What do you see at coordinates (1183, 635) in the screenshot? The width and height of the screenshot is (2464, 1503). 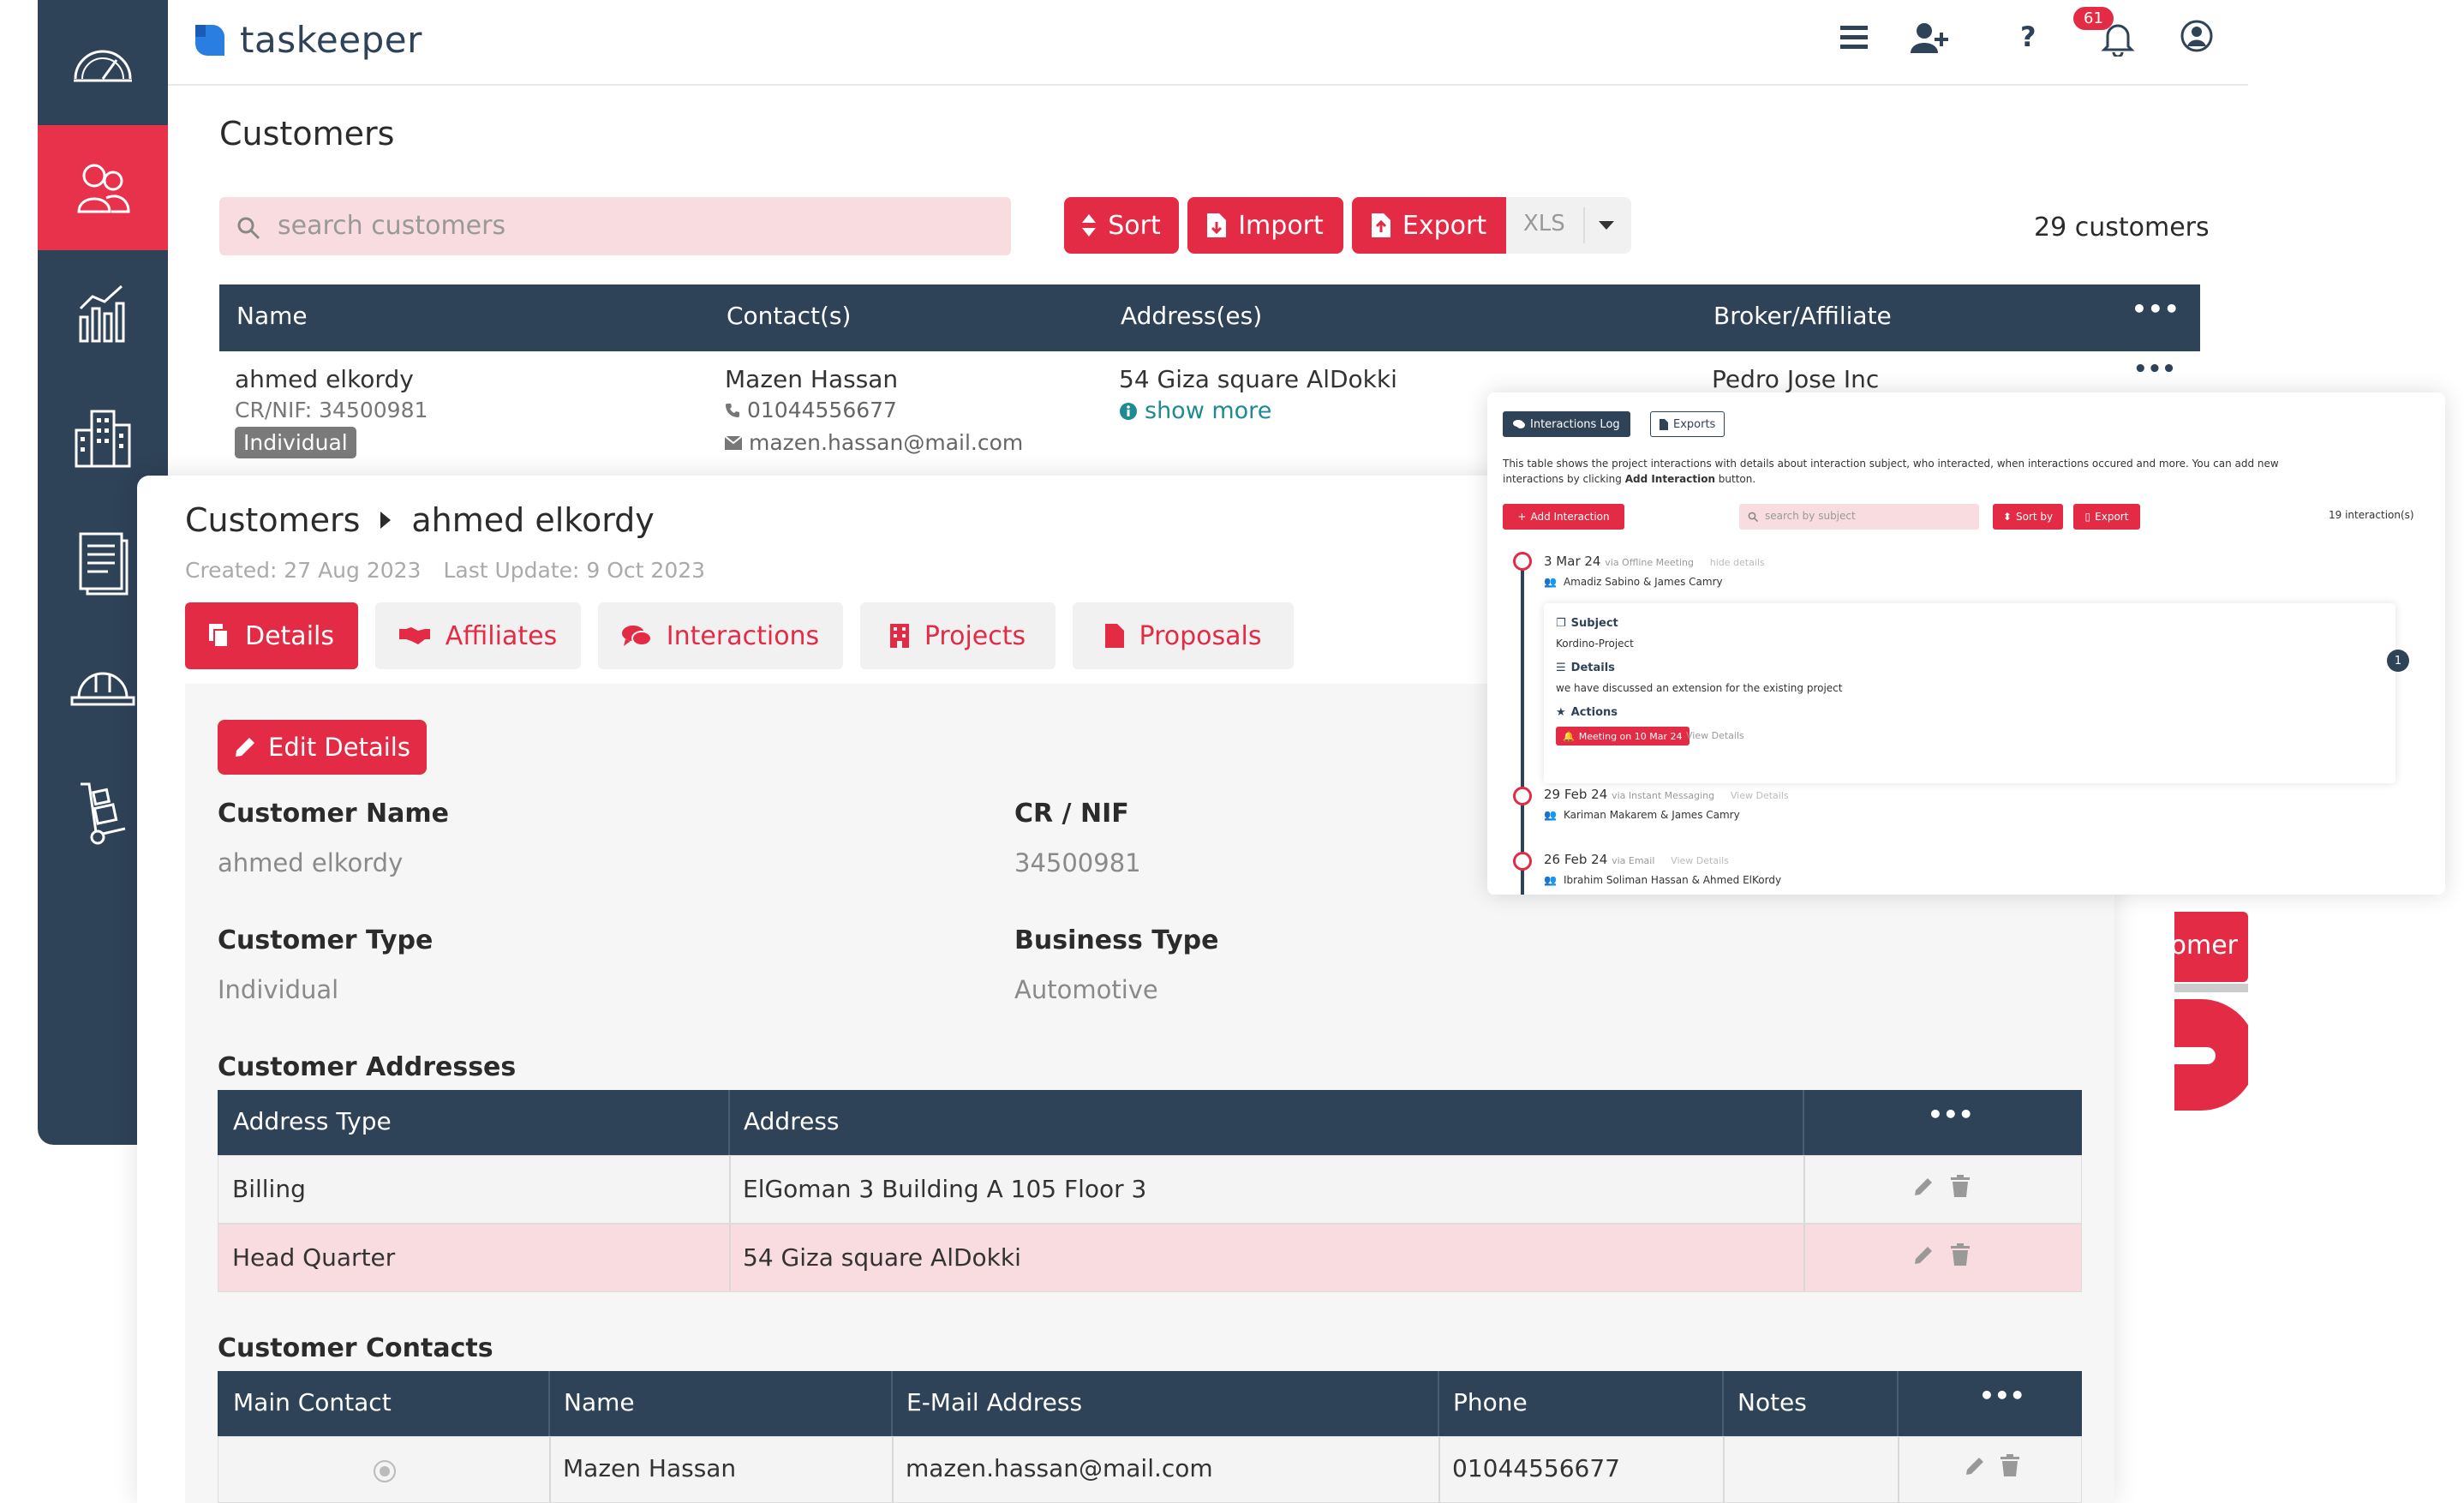 I see `tab-proposals: Proposals` at bounding box center [1183, 635].